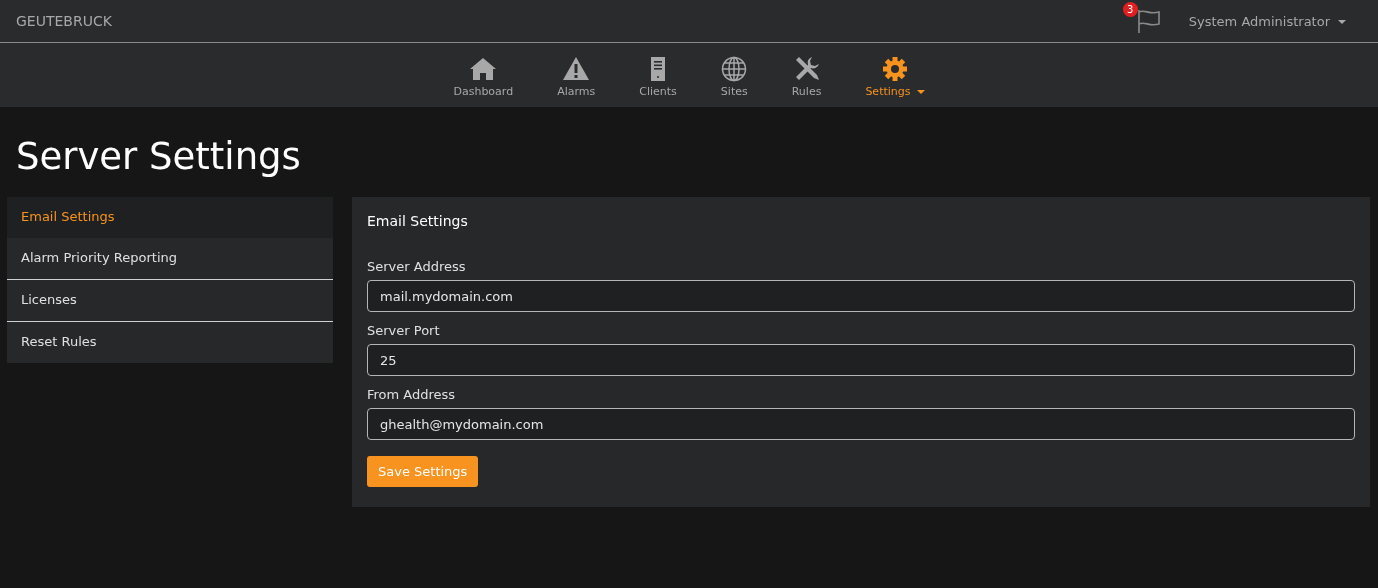 The height and width of the screenshot is (588, 1378). Describe the element at coordinates (806, 81) in the screenshot. I see `nav-tab: Rules` at that location.